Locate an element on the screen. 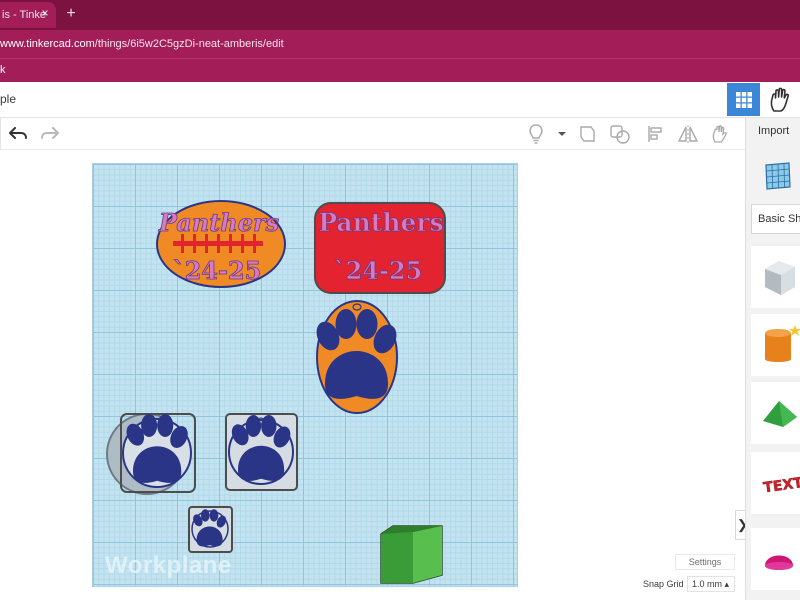 The width and height of the screenshot is (800, 600). box-shape-card is located at coordinates (775, 277).